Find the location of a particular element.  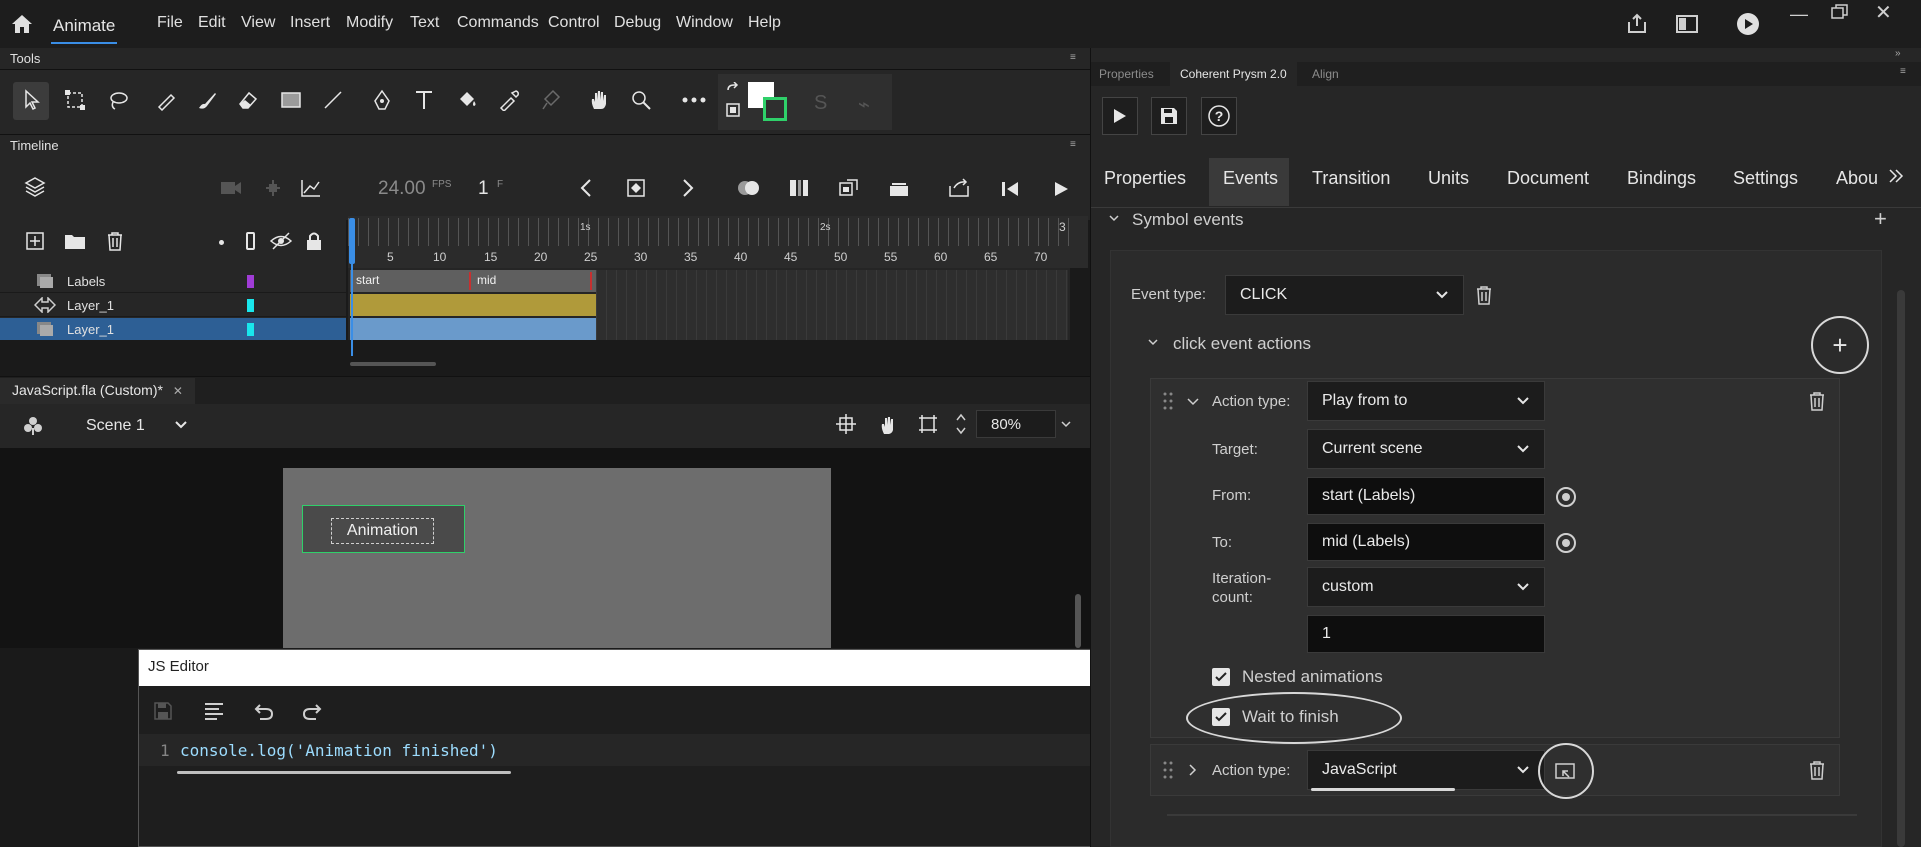

timeline-menu-icon: ≡ is located at coordinates (1073, 144).